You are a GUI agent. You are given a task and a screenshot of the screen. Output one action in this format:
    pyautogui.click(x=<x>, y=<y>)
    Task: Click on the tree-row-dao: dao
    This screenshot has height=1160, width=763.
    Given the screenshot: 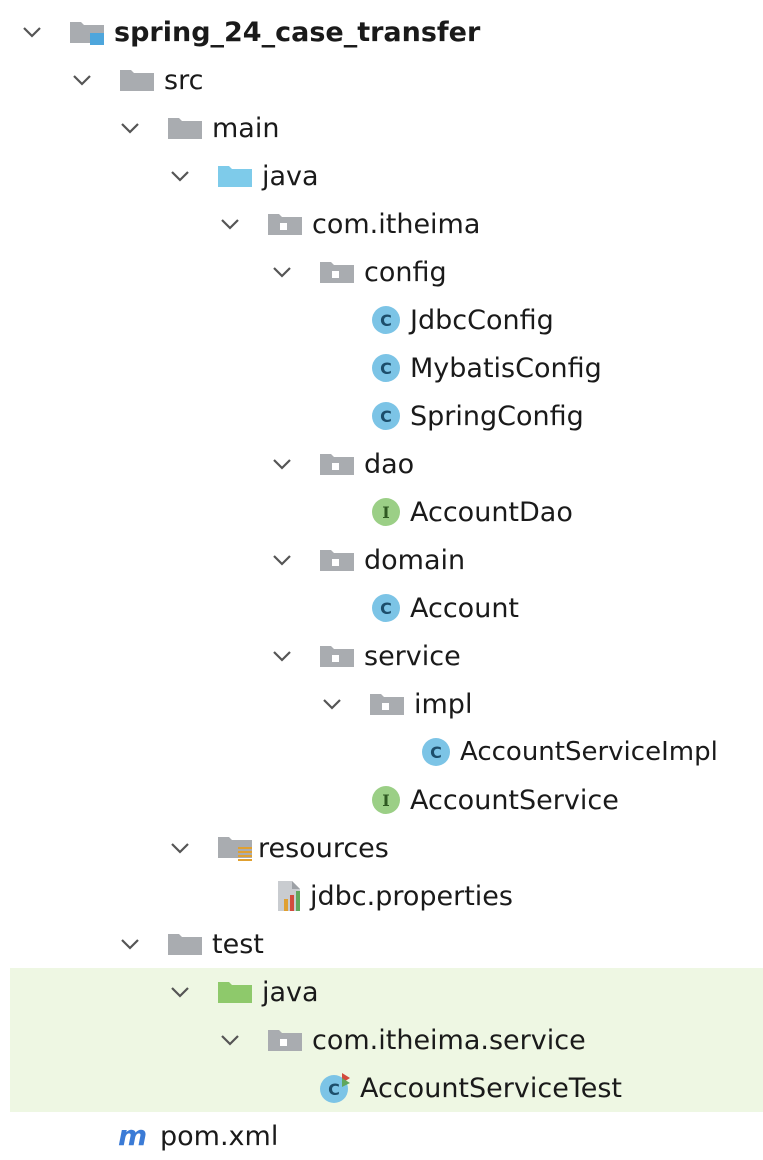 What is the action you would take?
    pyautogui.click(x=381, y=464)
    